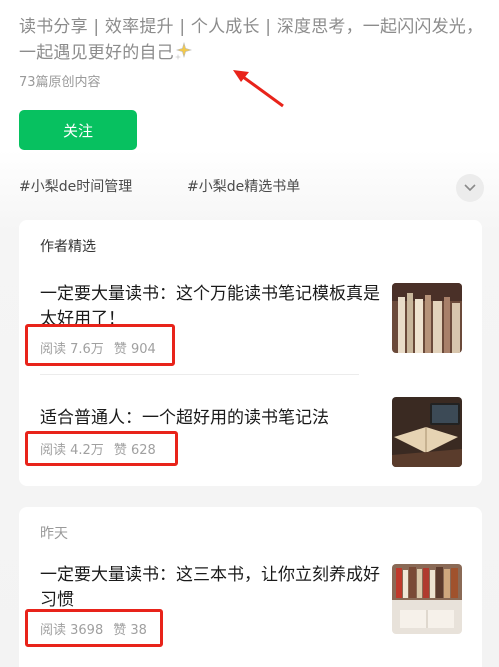 Image resolution: width=499 pixels, height=667 pixels. Describe the element at coordinates (258, 89) in the screenshot. I see `annotation-arrow-icon` at that location.